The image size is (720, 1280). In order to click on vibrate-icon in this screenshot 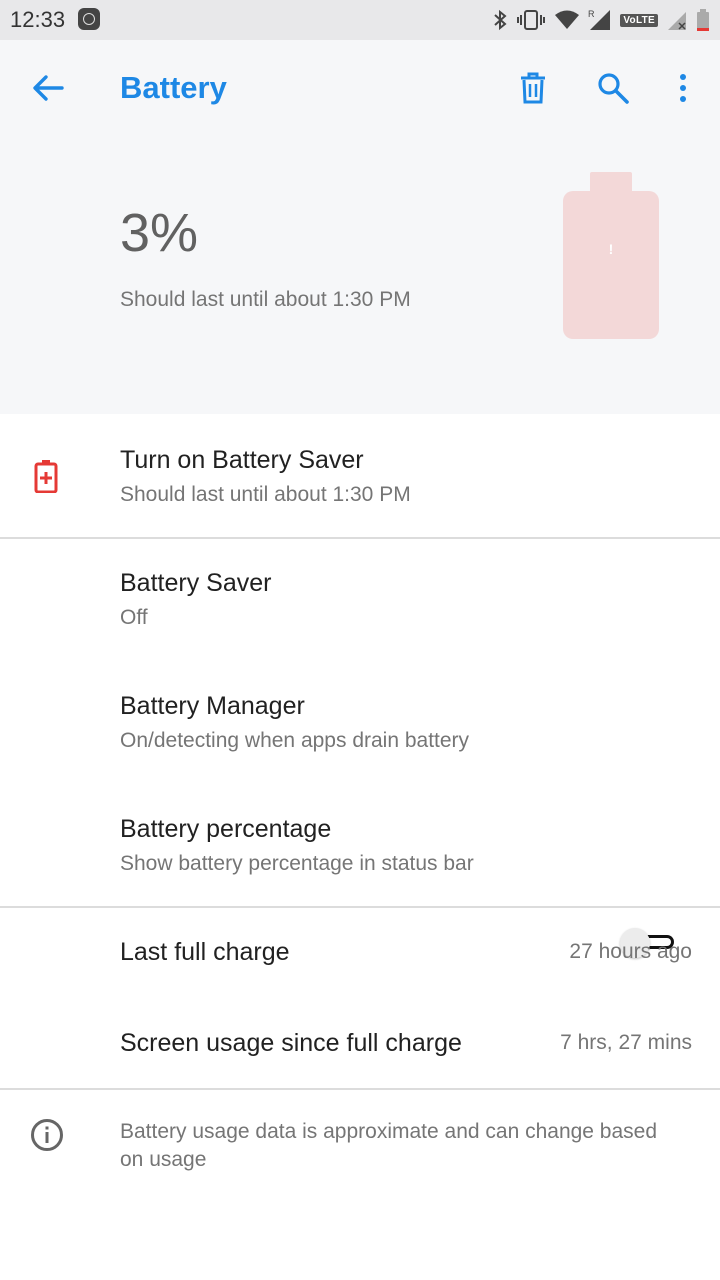, I will do `click(531, 20)`.